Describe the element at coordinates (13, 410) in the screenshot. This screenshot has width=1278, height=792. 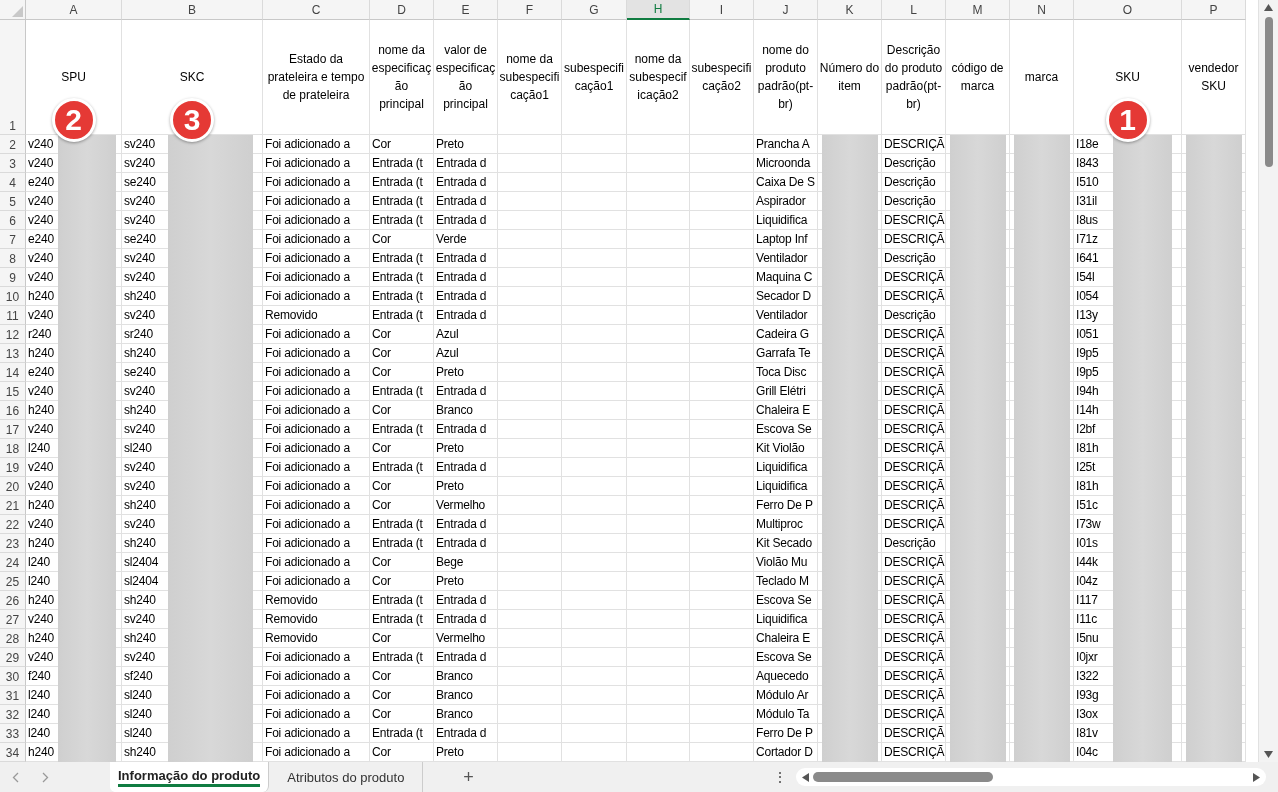
I see `row-header: 16` at that location.